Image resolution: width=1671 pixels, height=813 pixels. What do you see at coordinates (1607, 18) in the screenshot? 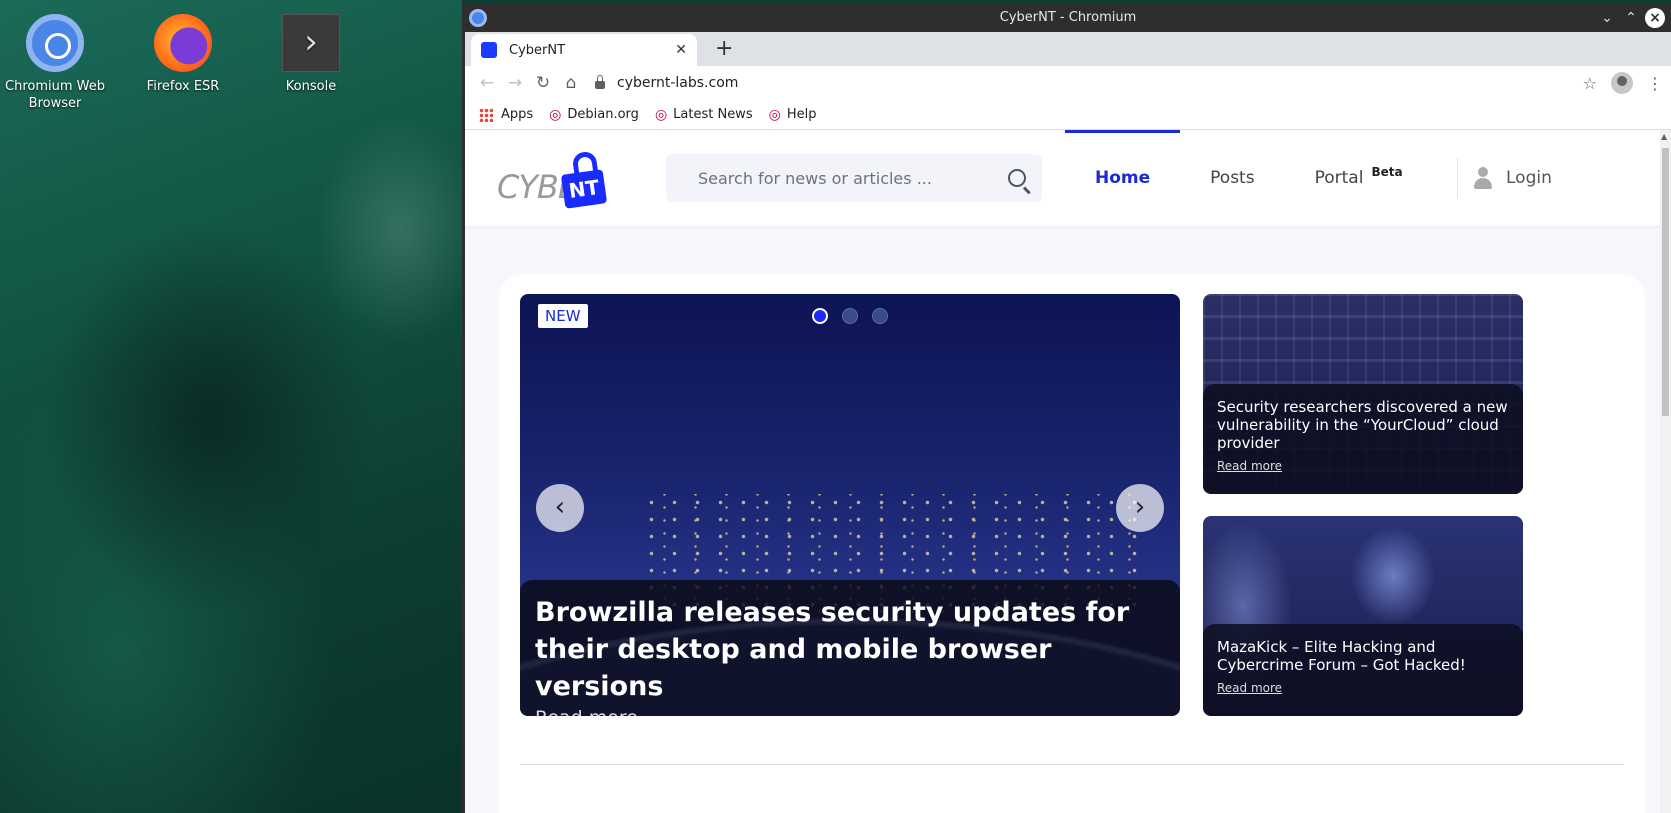
I see `minimize-icon: ⌄` at bounding box center [1607, 18].